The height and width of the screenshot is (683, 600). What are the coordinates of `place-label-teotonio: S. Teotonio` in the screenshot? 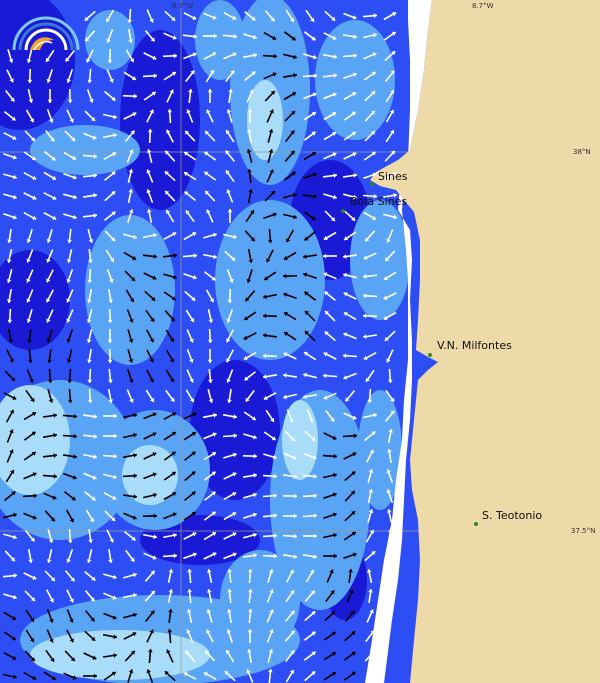 It's located at (512, 515).